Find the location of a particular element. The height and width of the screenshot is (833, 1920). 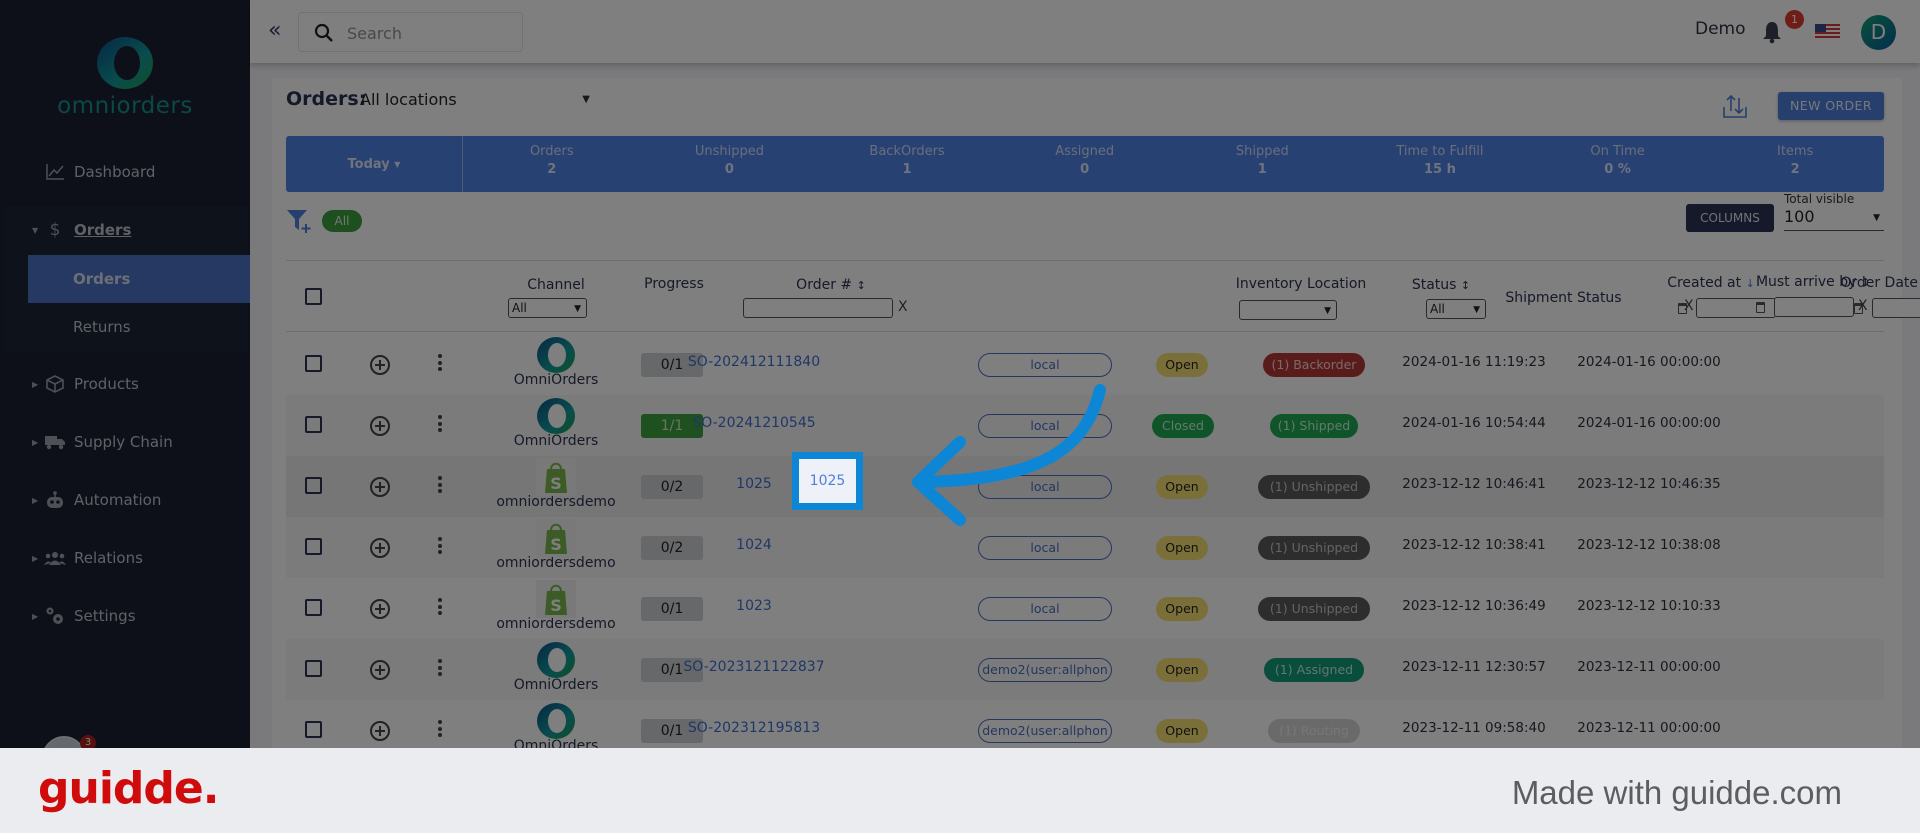

created-at: 2023-12-11 12:30:57 is located at coordinates (1474, 667).